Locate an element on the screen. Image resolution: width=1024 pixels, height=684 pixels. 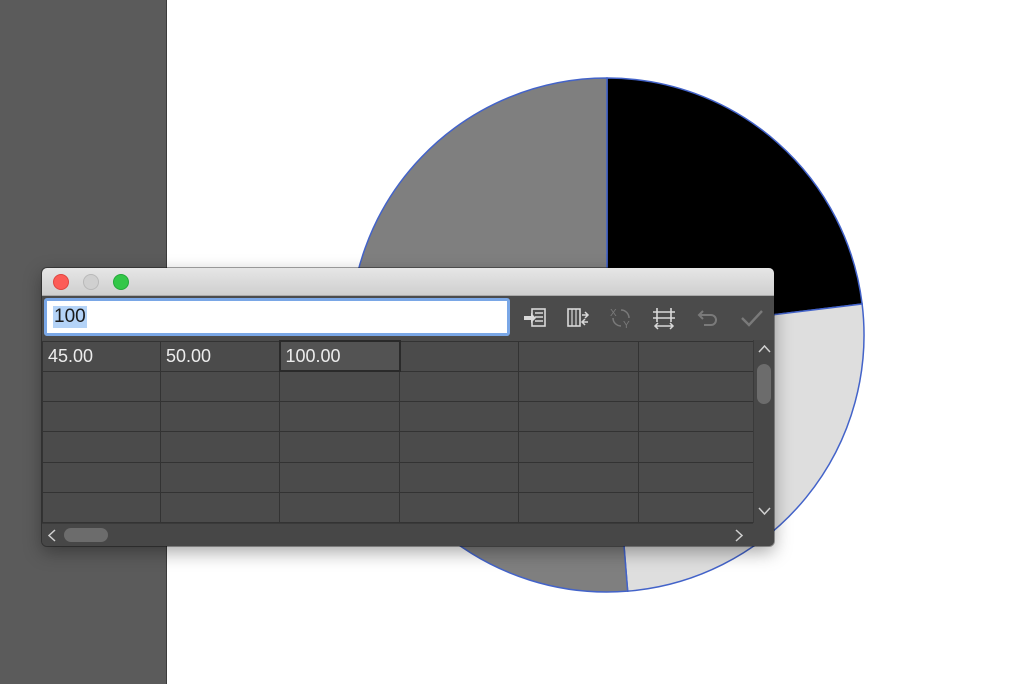
svg-text: X is located at coordinates (613, 313).